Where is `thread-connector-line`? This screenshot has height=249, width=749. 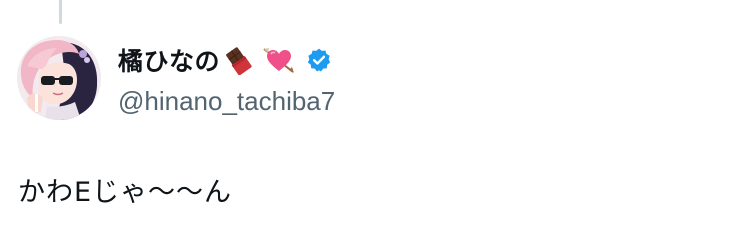 thread-connector-line is located at coordinates (60, 12).